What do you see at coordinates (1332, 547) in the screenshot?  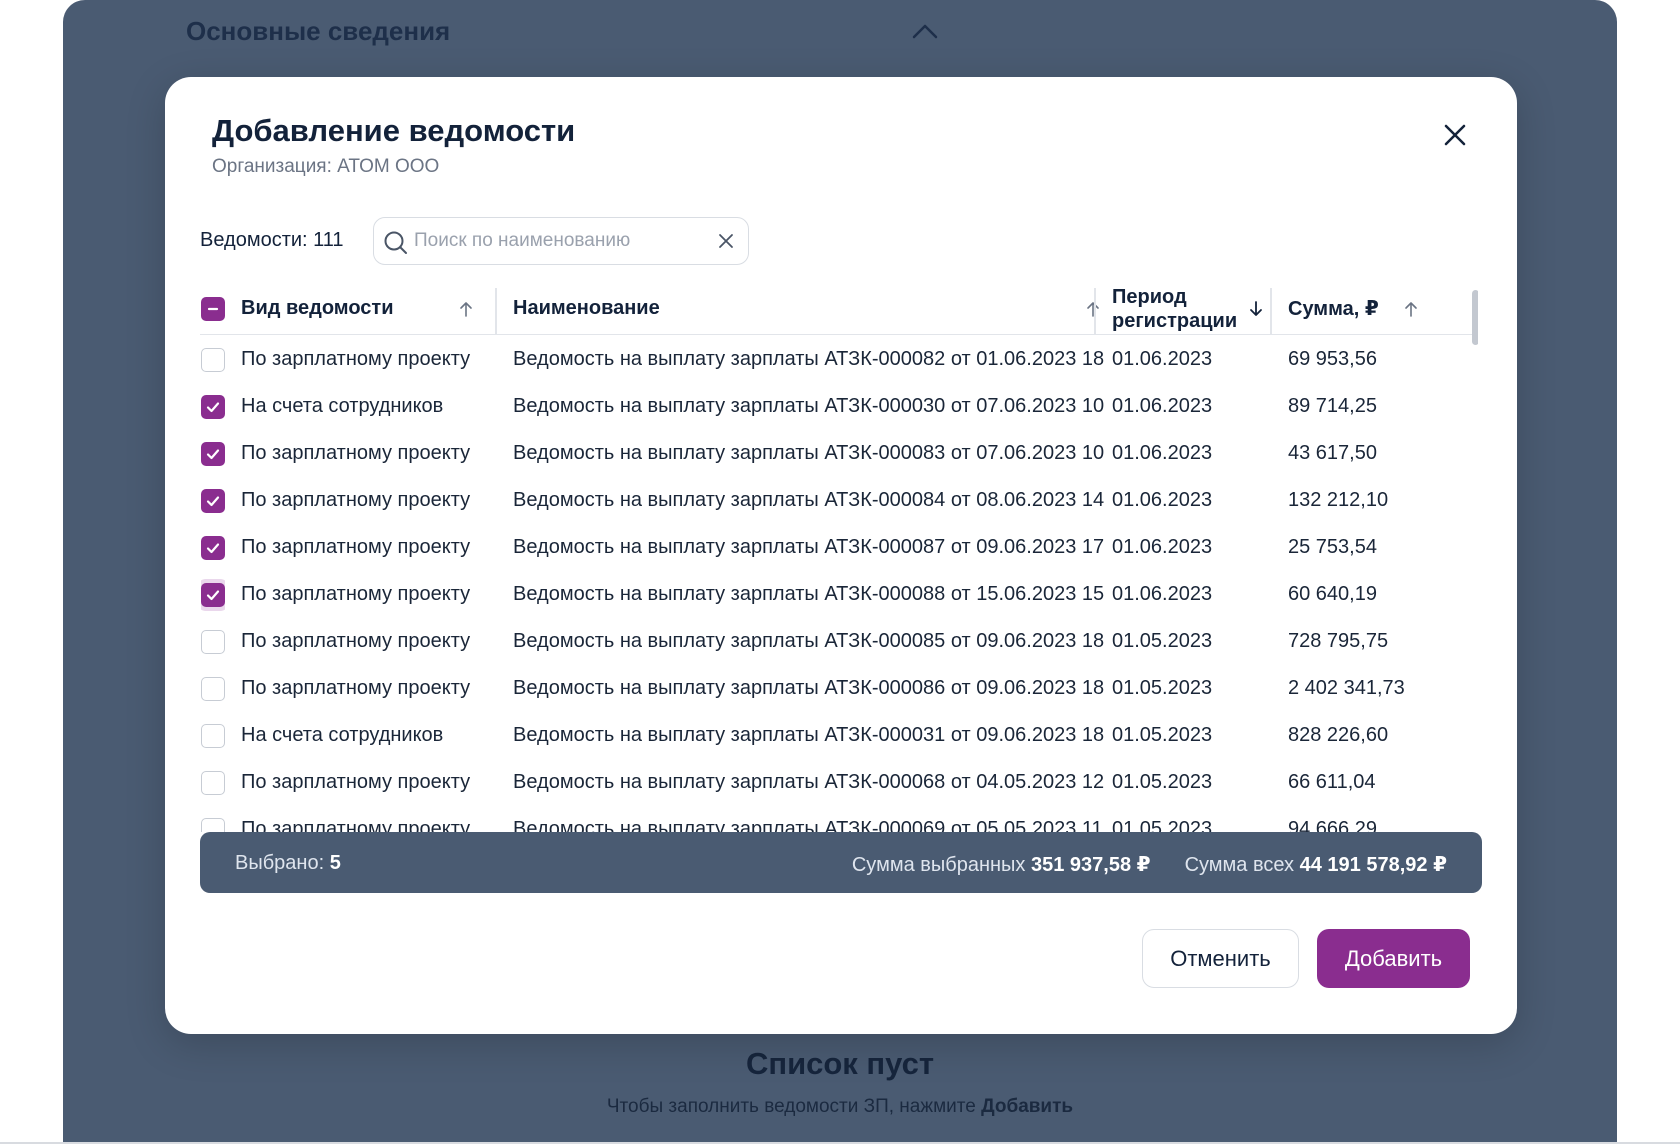 I see `row-sum: 25 753,54` at bounding box center [1332, 547].